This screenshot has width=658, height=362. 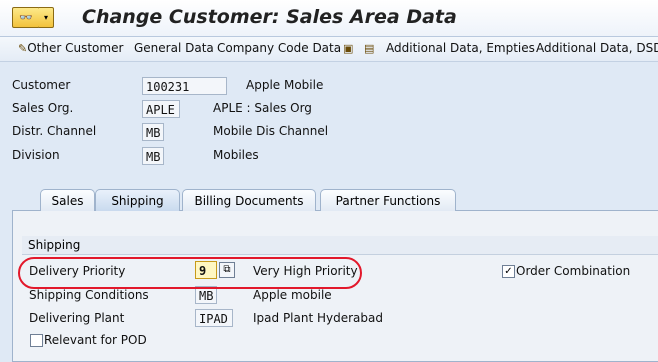 I want to click on relevant-for-pod-checkbox, so click(x=36, y=340).